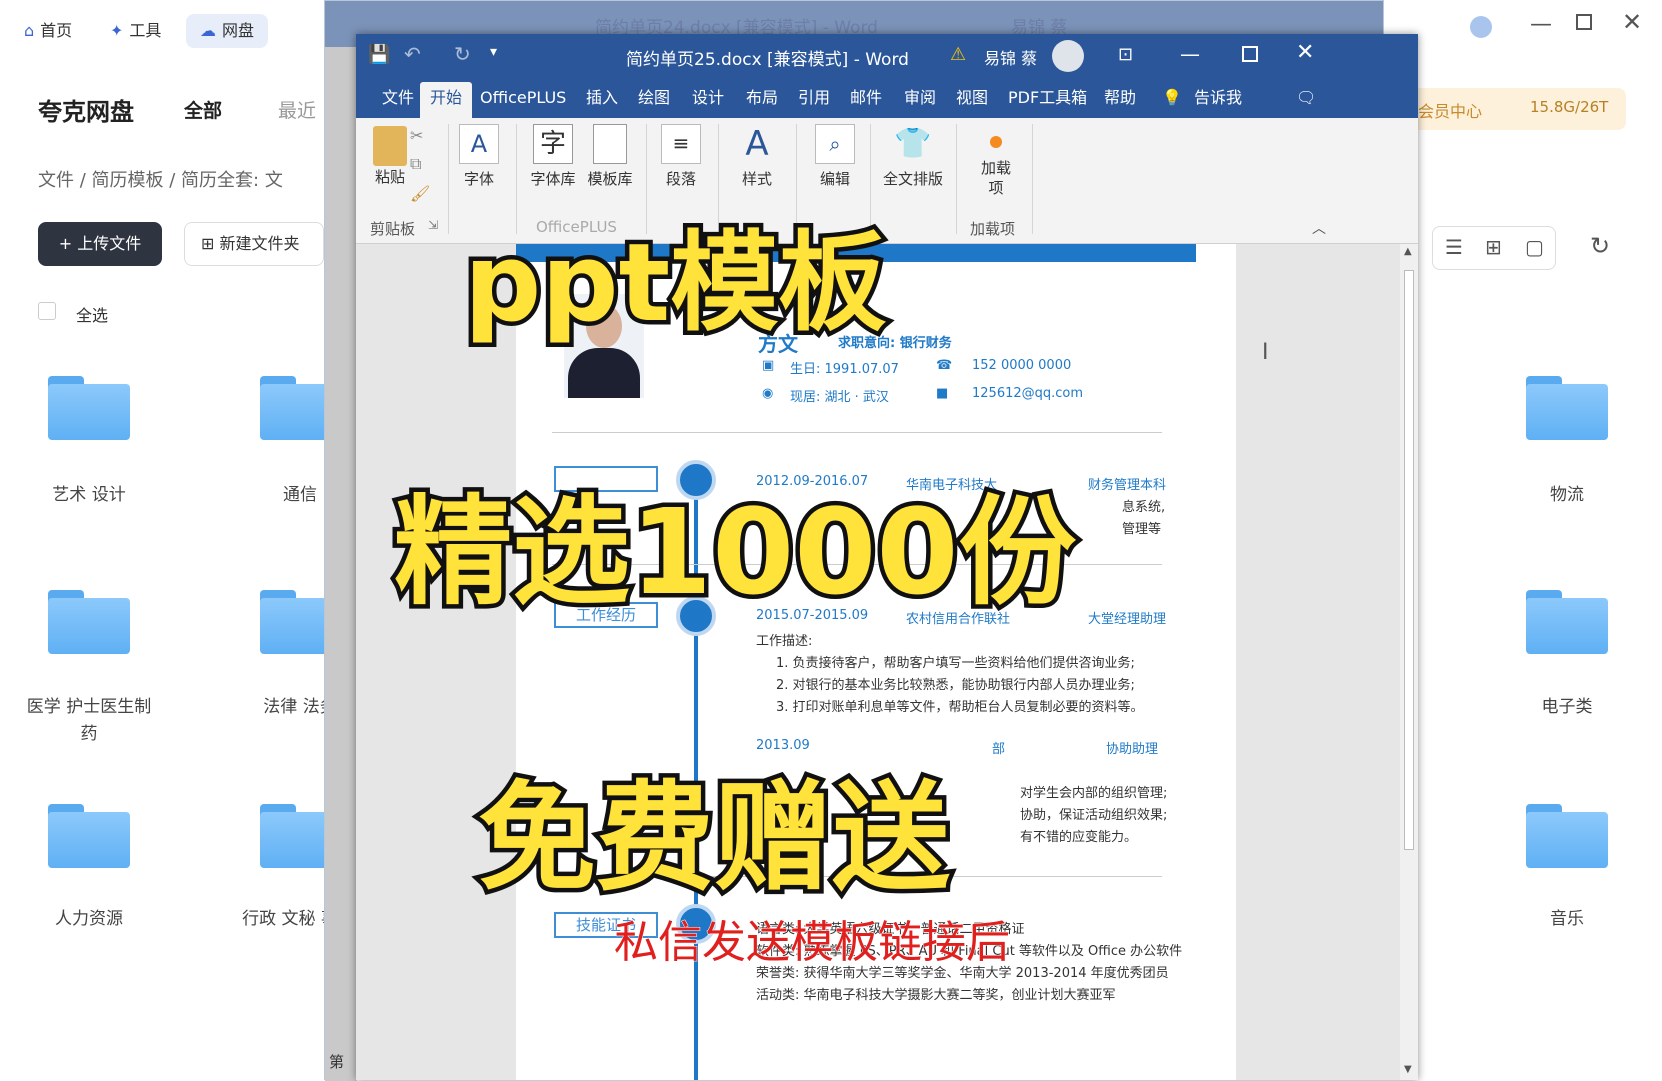 The image size is (1662, 1081). What do you see at coordinates (955, 685) in the screenshot?
I see `work1-item: 2. 对银行的基本业务比较熟悉，能协助银行内部人员办理业务;` at bounding box center [955, 685].